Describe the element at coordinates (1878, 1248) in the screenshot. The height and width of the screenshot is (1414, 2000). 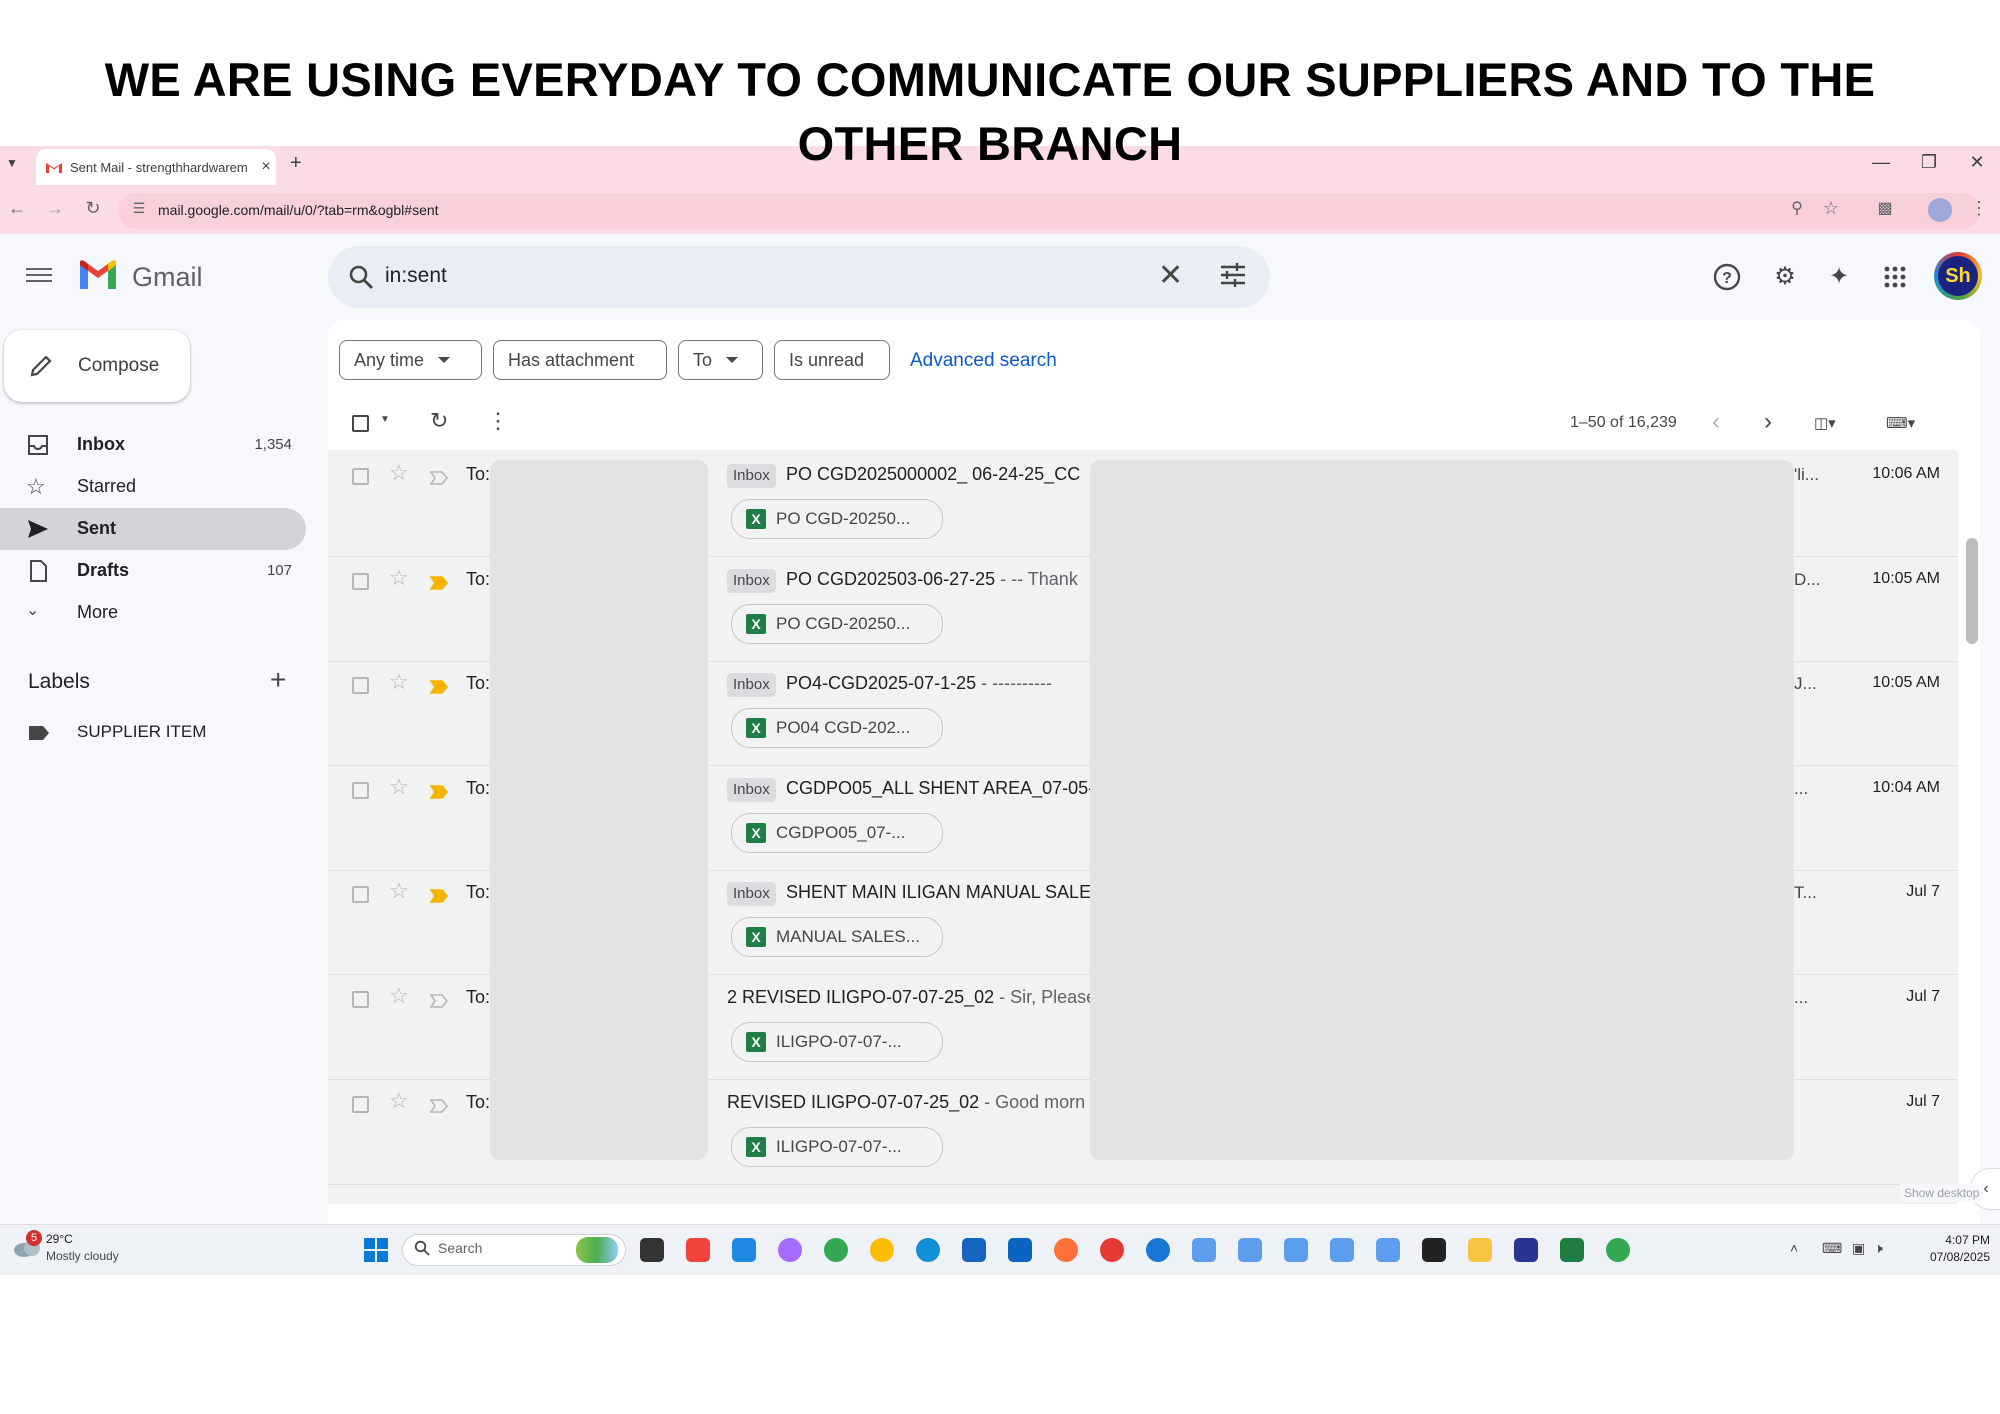
I see `volume-icon: 🕨` at that location.